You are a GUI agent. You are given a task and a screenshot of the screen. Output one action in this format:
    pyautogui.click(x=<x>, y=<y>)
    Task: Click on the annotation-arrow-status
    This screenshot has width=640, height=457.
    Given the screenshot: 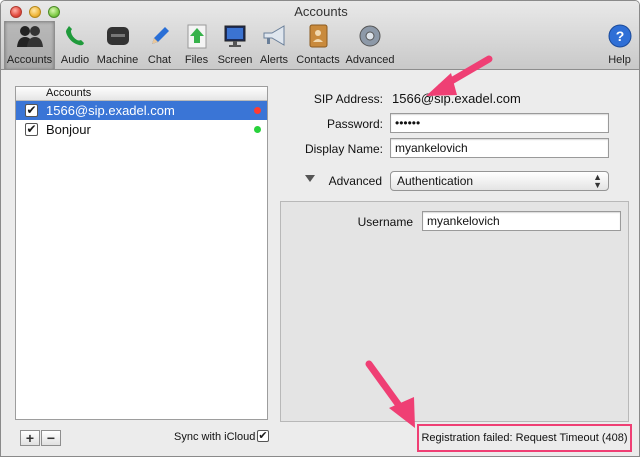 What is the action you would take?
    pyautogui.click(x=390, y=394)
    